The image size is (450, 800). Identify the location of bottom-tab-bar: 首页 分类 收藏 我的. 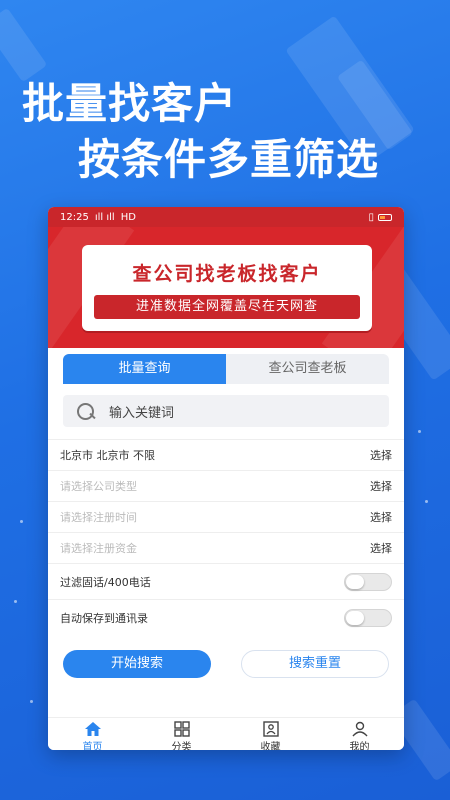
(226, 733).